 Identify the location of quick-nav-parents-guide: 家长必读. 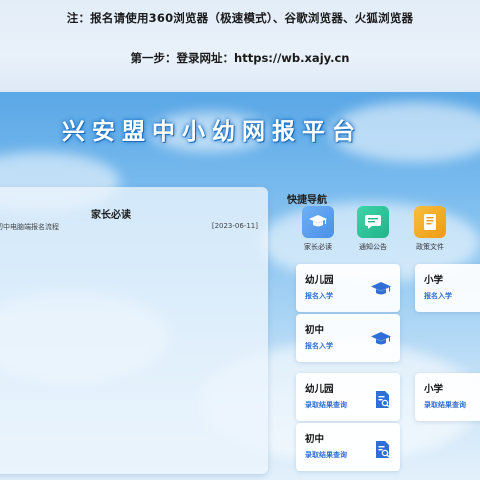
(318, 229).